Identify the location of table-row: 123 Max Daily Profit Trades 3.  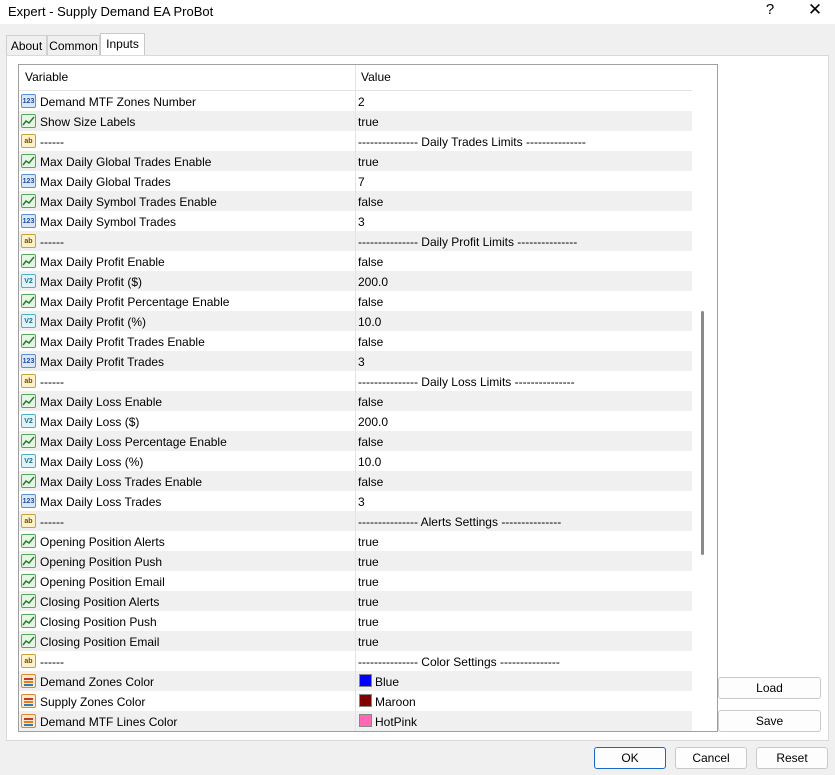
(355, 361).